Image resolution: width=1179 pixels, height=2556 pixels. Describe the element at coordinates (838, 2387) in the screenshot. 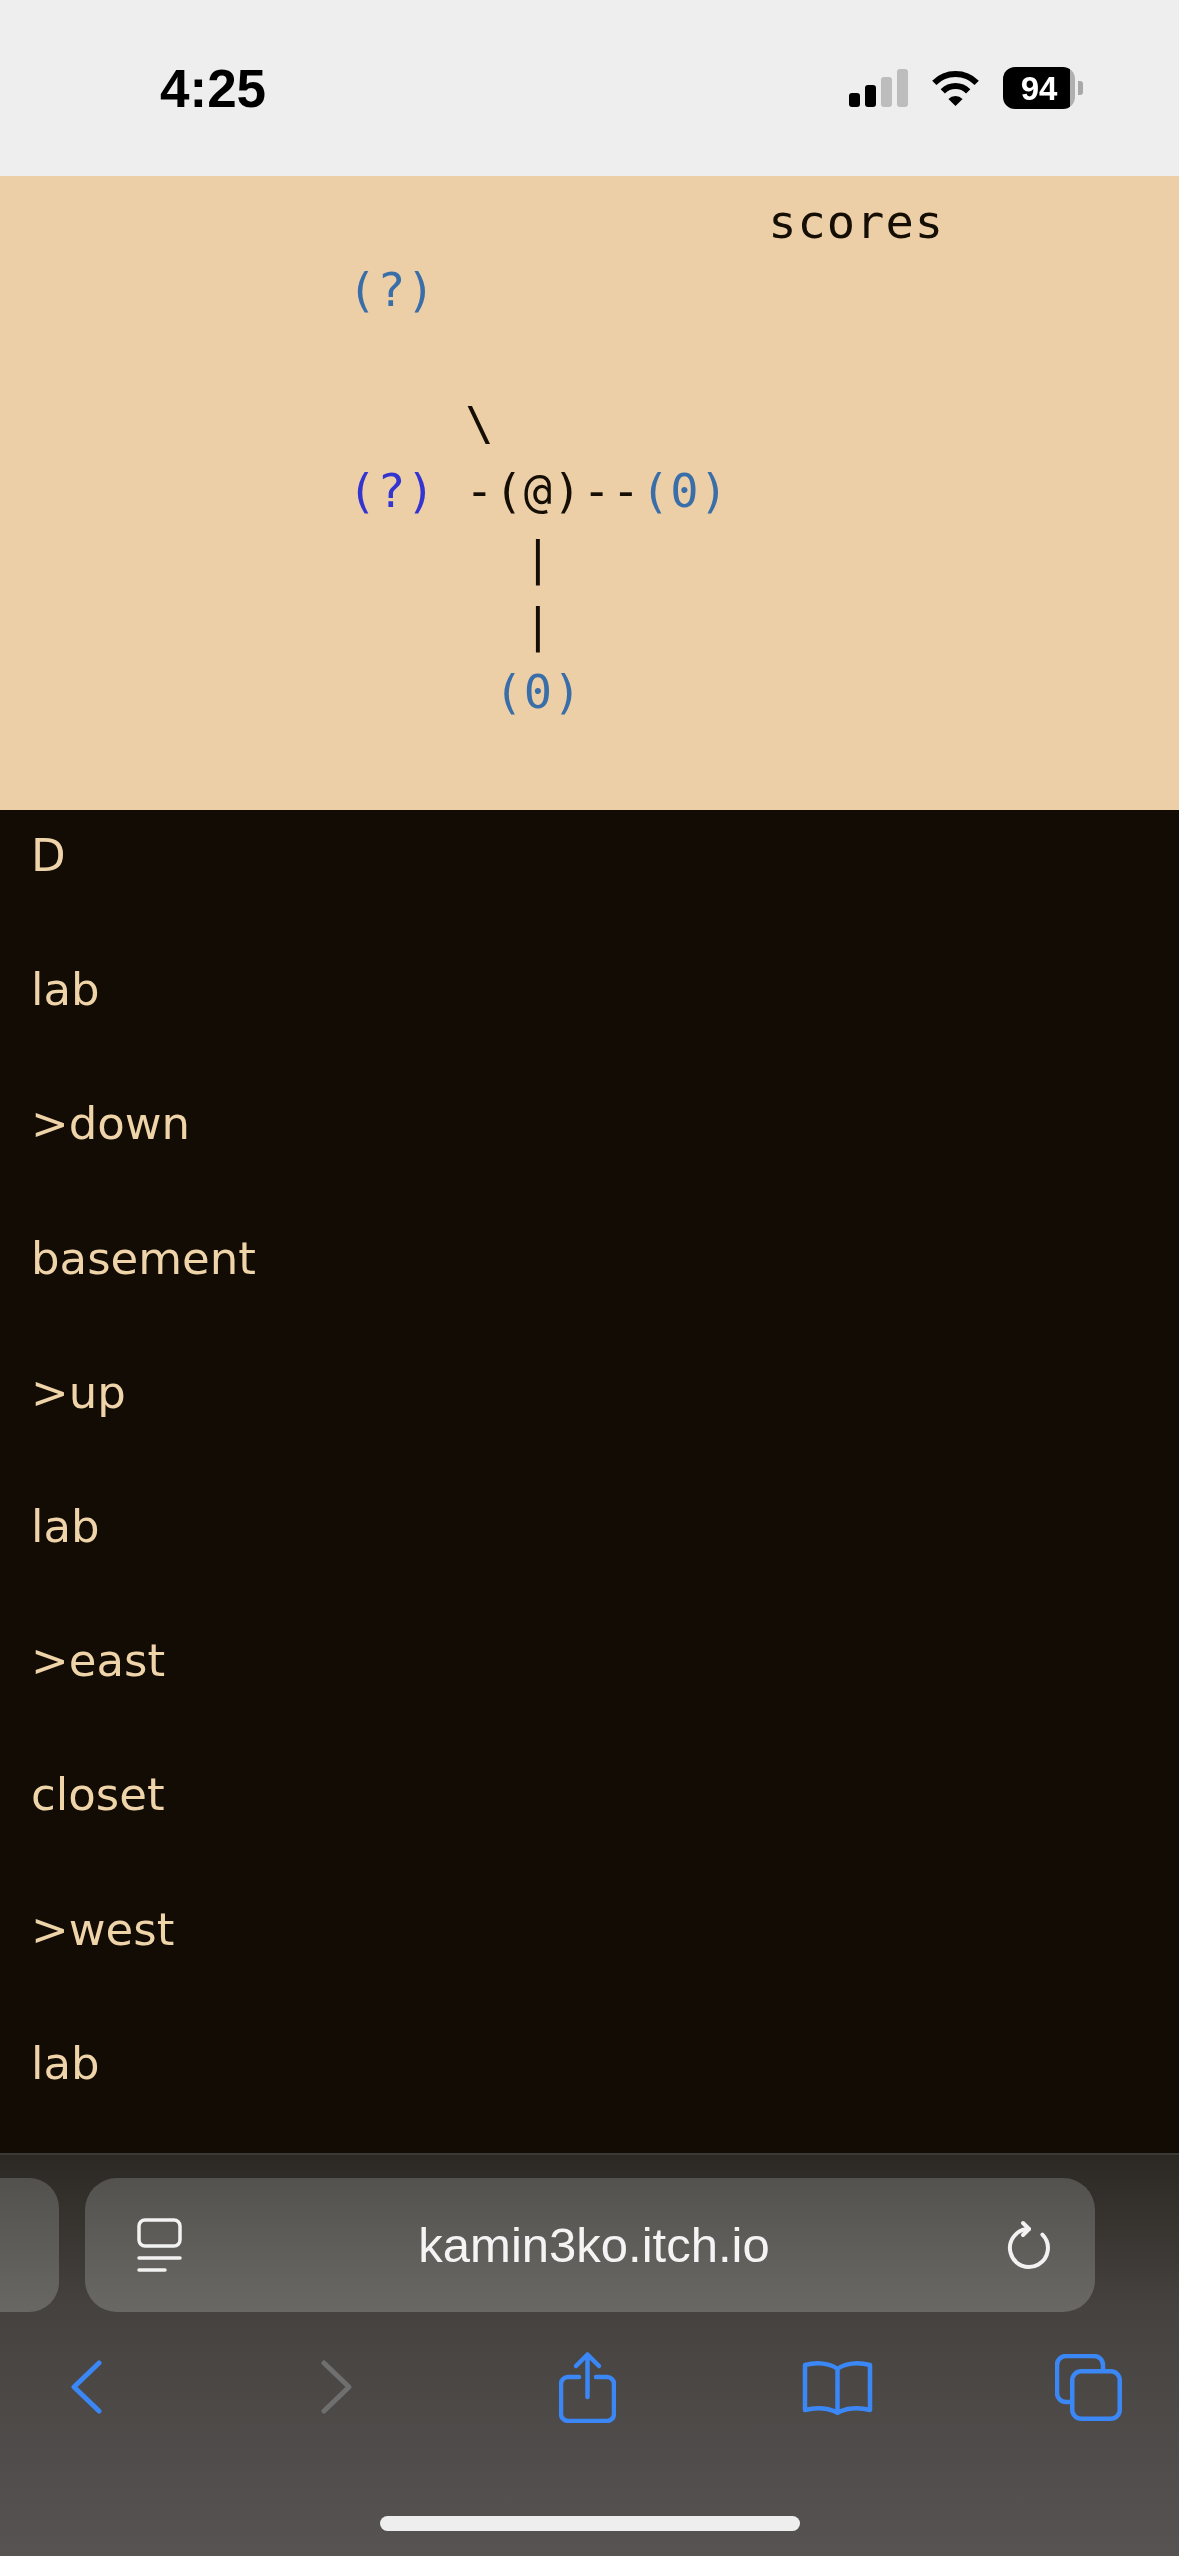

I see `book-icon` at that location.